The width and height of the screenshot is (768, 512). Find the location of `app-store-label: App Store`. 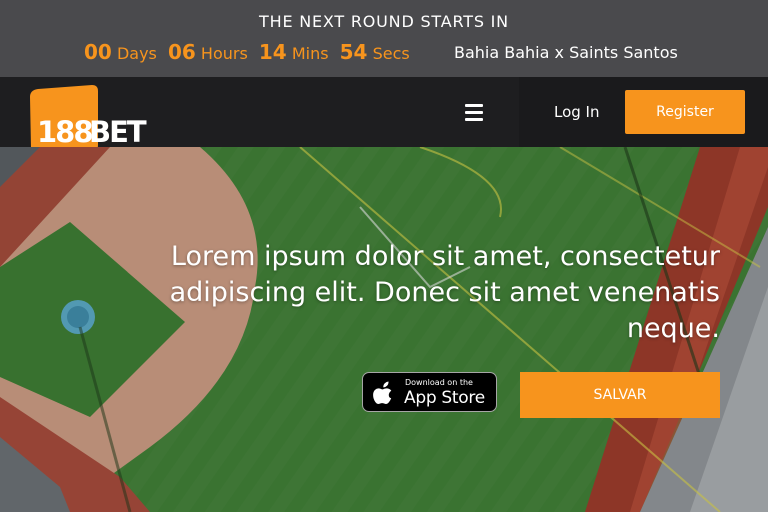

app-store-label: App Store is located at coordinates (444, 398).